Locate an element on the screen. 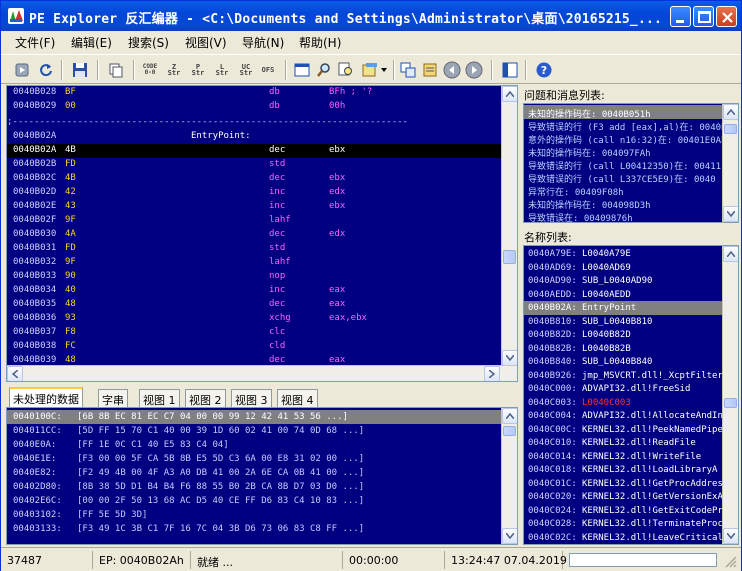  name-row: 0040A79E: L0040A79E is located at coordinates (624, 254).